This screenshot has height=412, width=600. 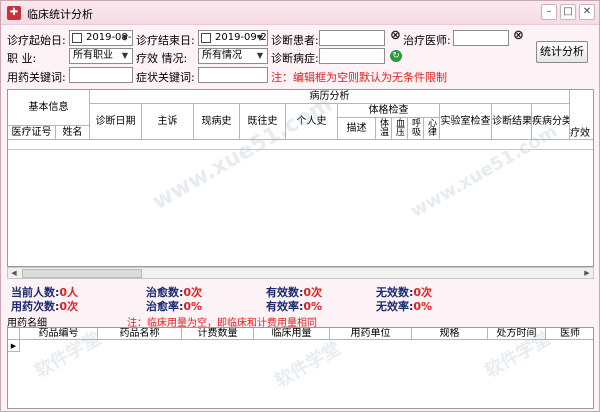 I want to click on symptom-keyword-label: 症状关键词:, so click(x=165, y=77).